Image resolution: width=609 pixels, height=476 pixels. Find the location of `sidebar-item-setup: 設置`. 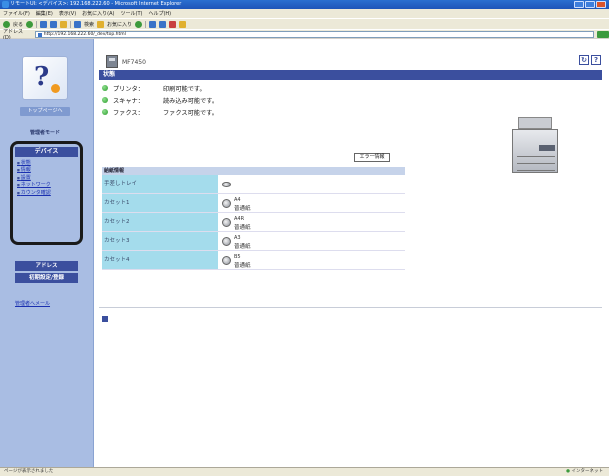

sidebar-item-setup: 設置 is located at coordinates (48, 178).